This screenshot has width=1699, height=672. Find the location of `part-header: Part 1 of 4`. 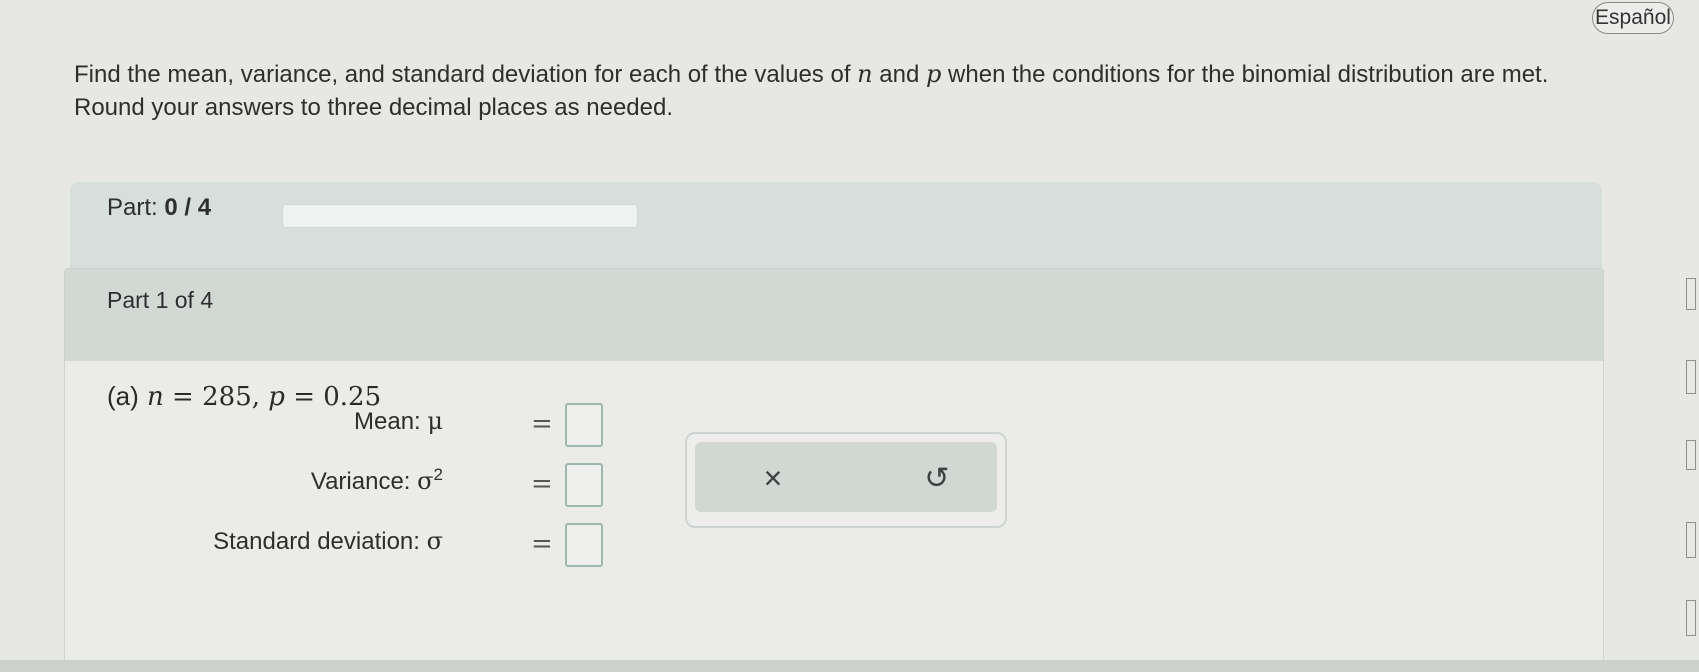

part-header: Part 1 of 4 is located at coordinates (834, 315).